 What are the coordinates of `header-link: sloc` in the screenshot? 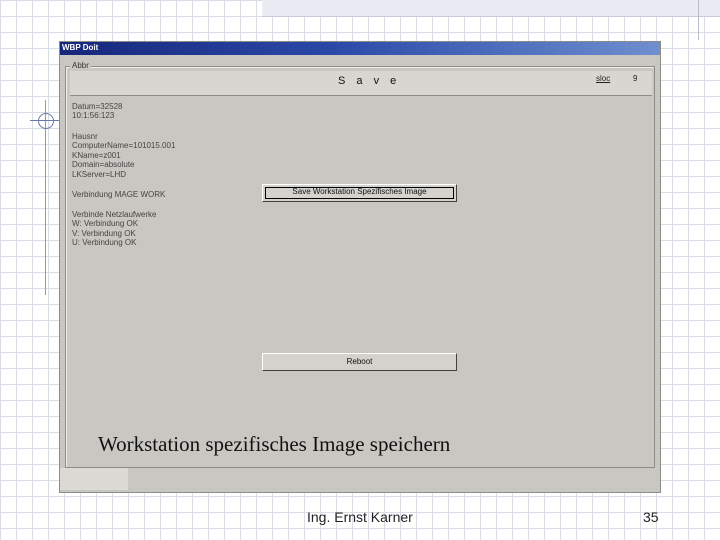 It's located at (603, 78).